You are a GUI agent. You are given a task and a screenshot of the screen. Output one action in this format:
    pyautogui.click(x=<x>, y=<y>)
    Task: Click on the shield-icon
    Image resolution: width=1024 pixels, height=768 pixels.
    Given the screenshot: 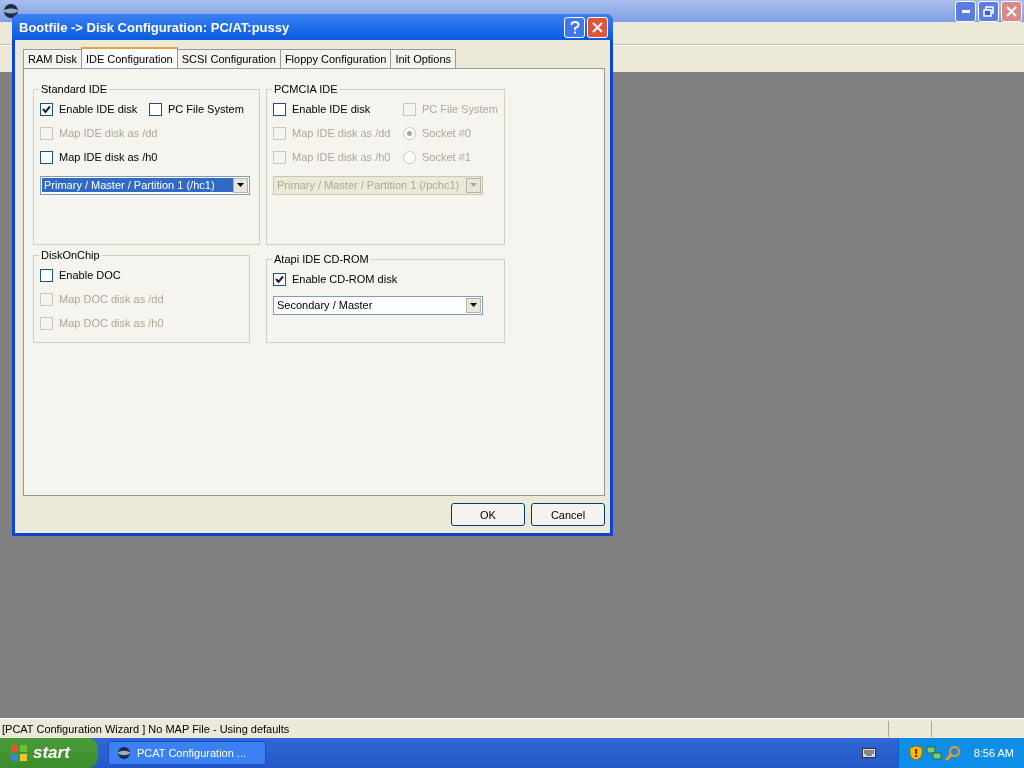 What is the action you would take?
    pyautogui.click(x=915, y=753)
    